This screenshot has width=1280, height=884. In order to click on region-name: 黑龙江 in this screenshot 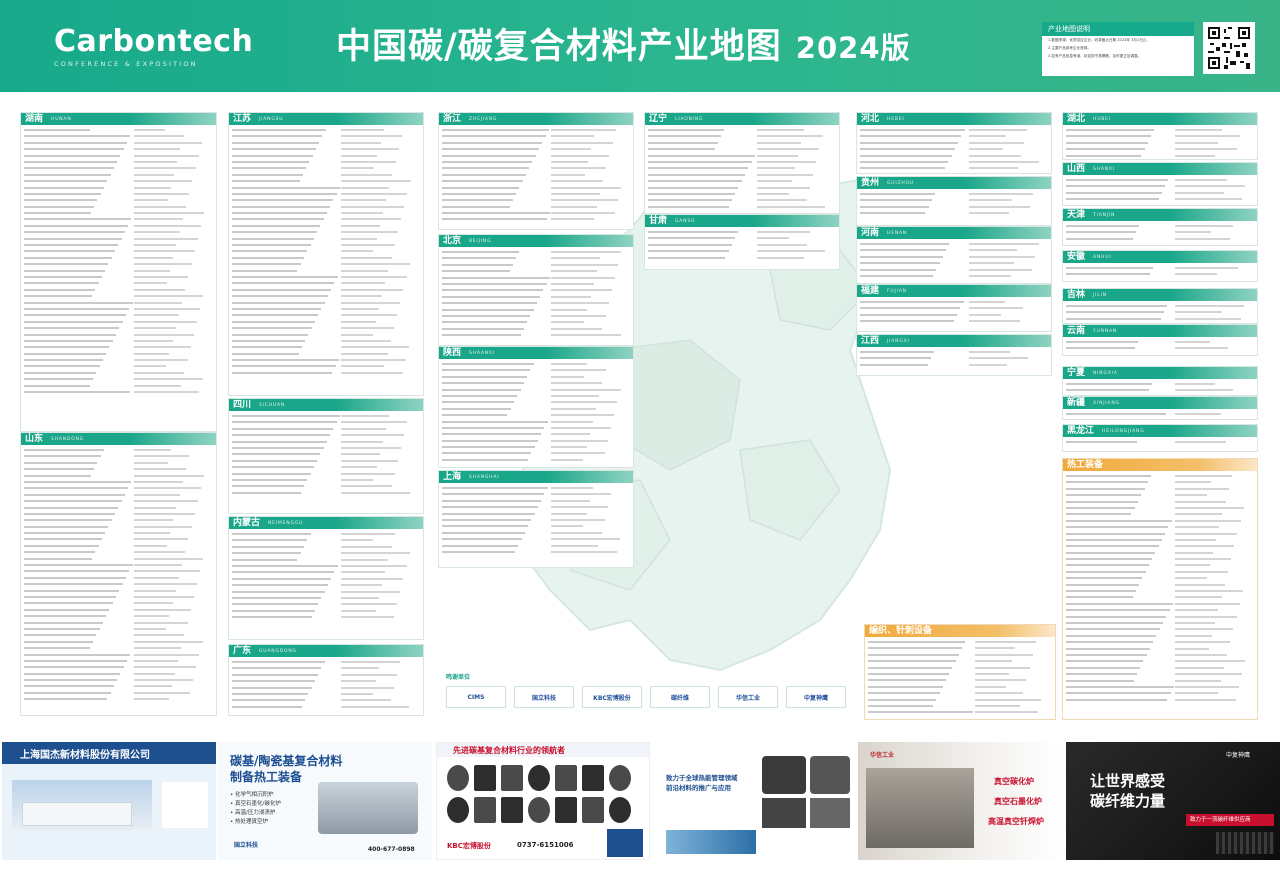, I will do `click(1081, 431)`.